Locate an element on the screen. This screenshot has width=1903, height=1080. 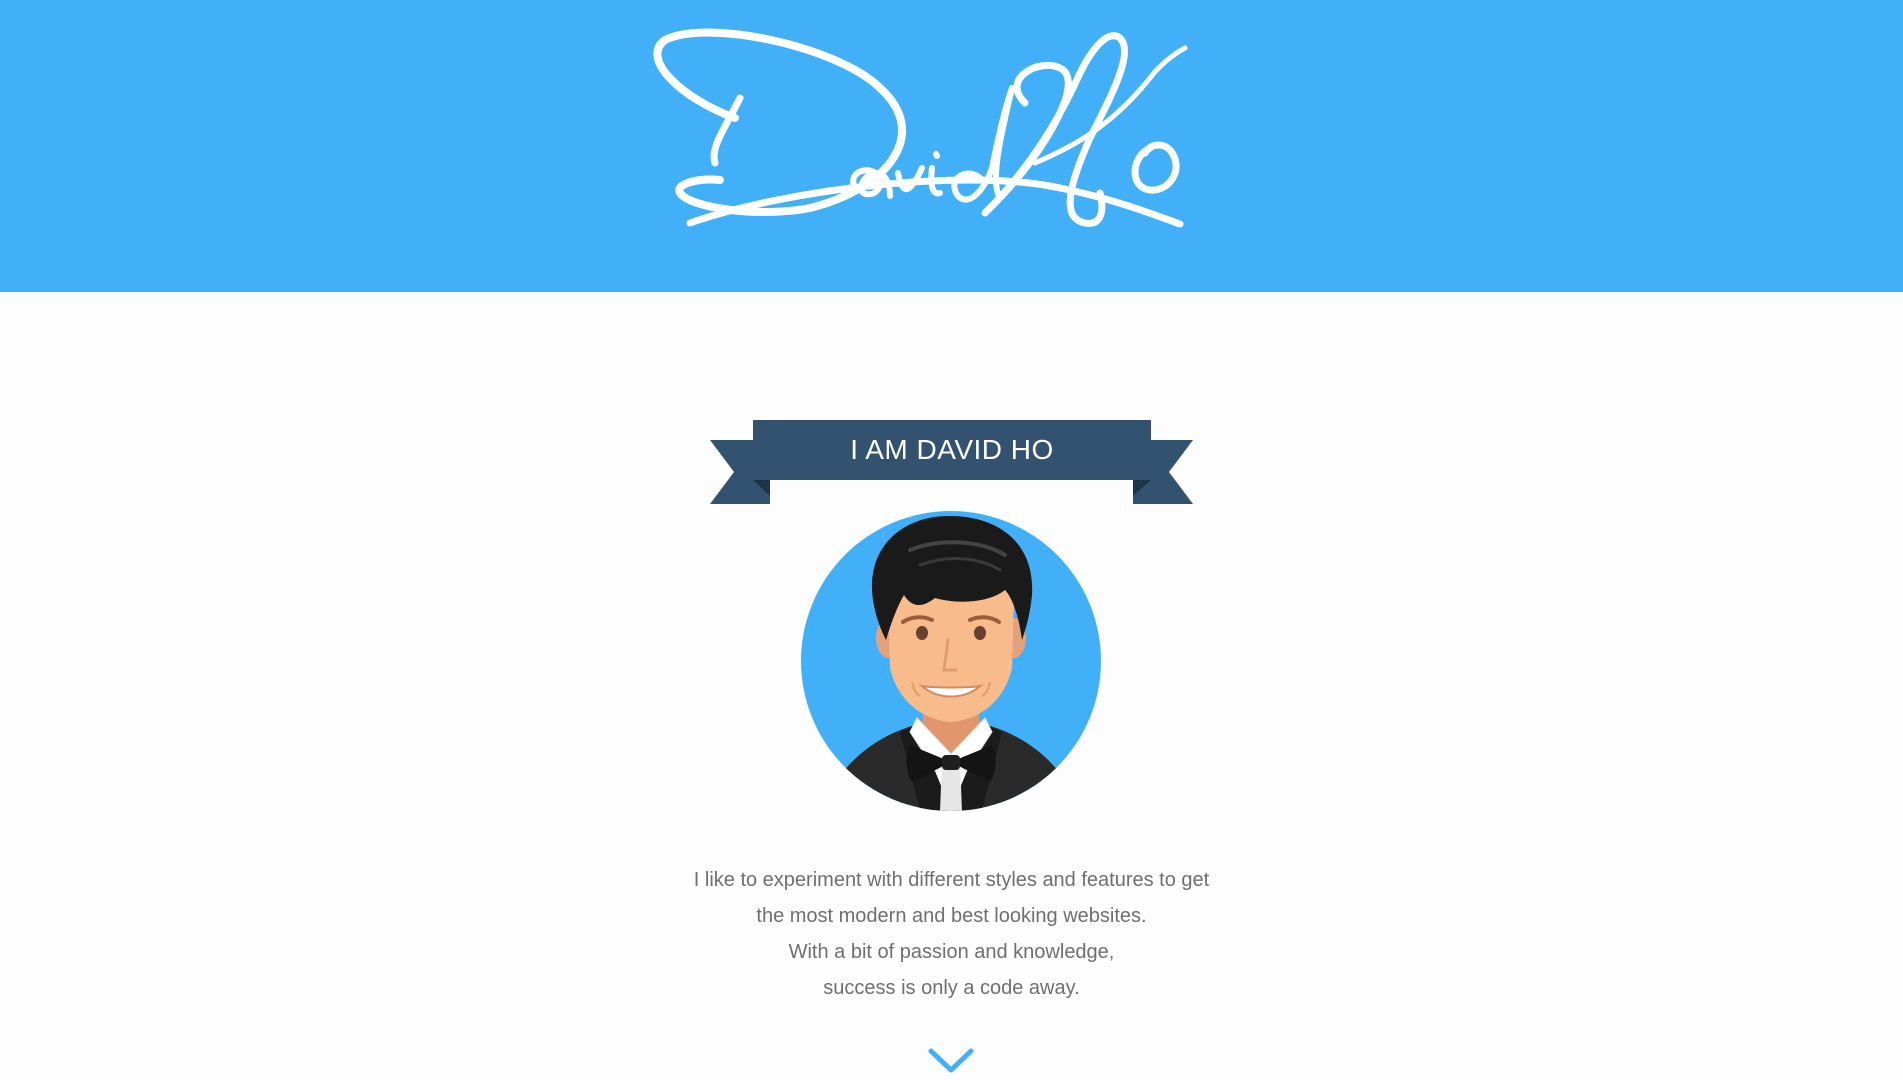
signature-logo is located at coordinates (950, 143).